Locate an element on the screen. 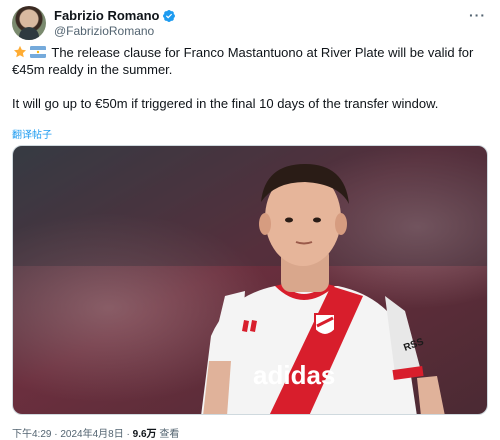 The width and height of the screenshot is (500, 440). views-count: 9.6万 is located at coordinates (144, 434).